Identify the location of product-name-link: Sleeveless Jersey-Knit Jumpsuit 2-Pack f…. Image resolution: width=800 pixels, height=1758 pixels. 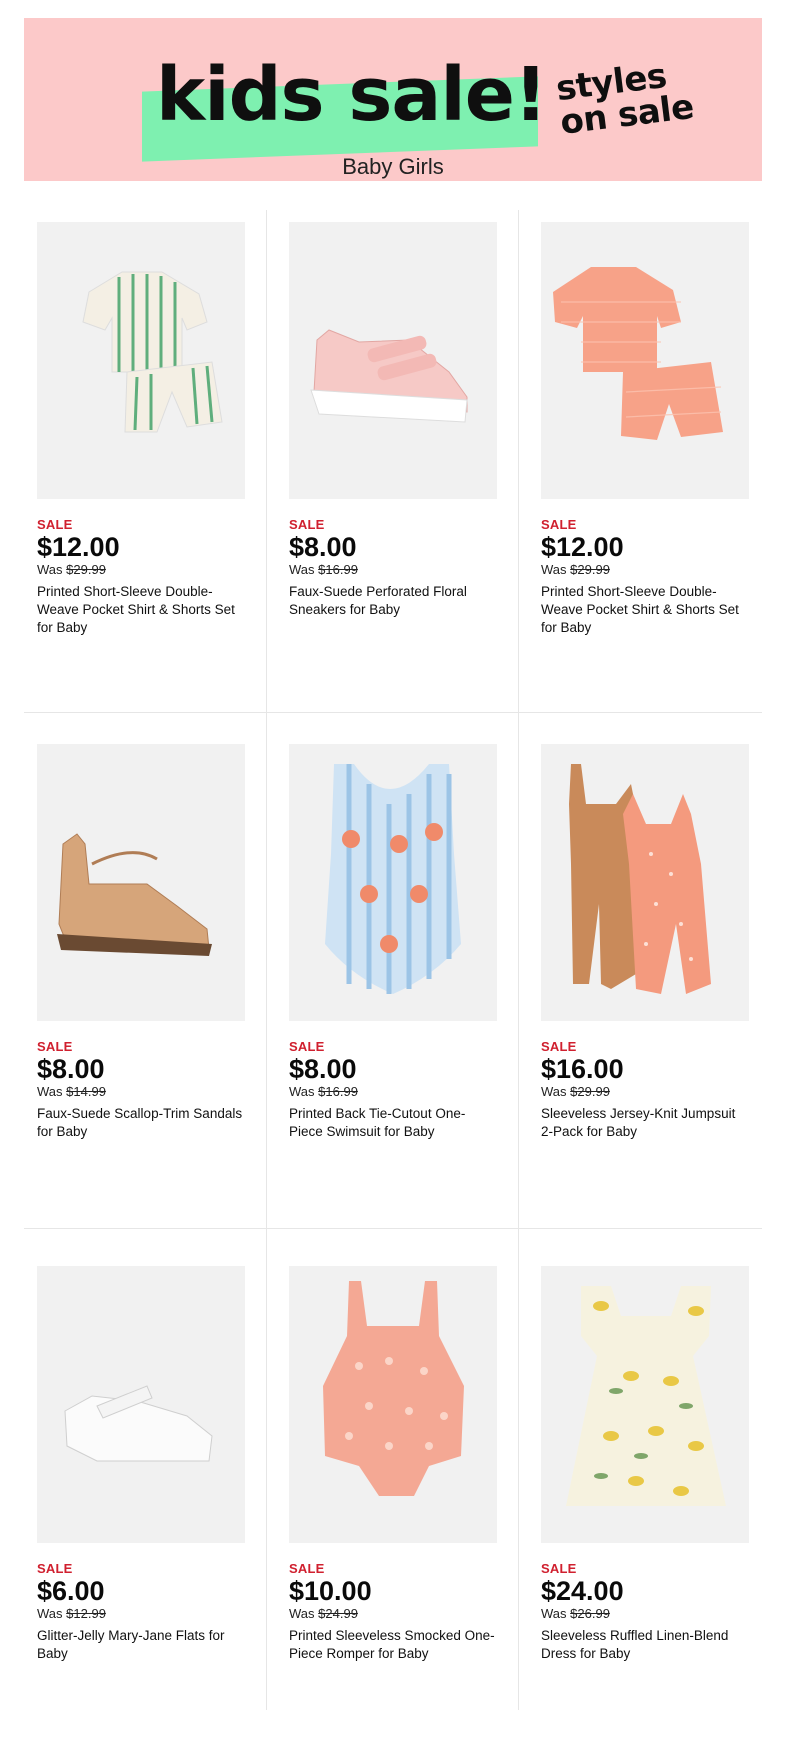
(646, 1123).